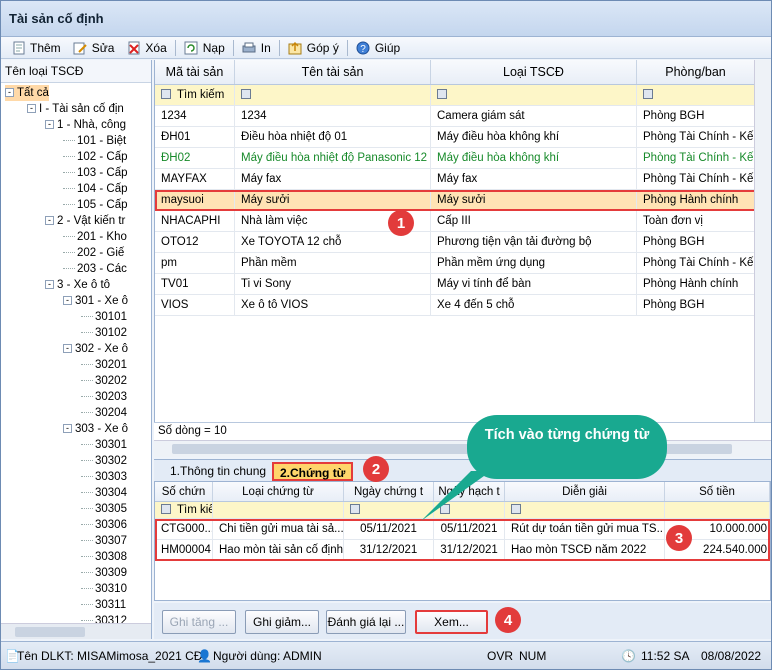 The image size is (772, 671). I want to click on asset-grid-vertical-scrollbar, so click(762, 250).